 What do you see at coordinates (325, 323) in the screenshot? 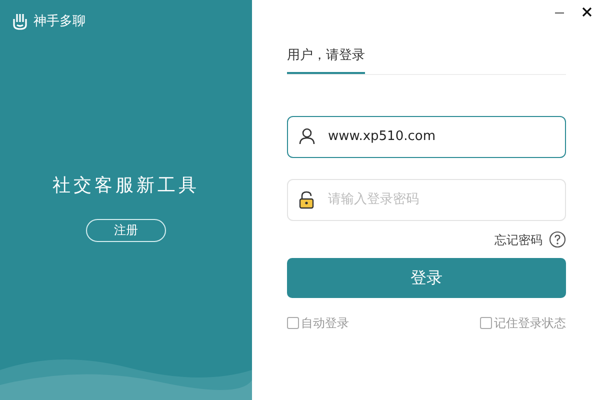
I see `checkbox-label: 自动登录` at bounding box center [325, 323].